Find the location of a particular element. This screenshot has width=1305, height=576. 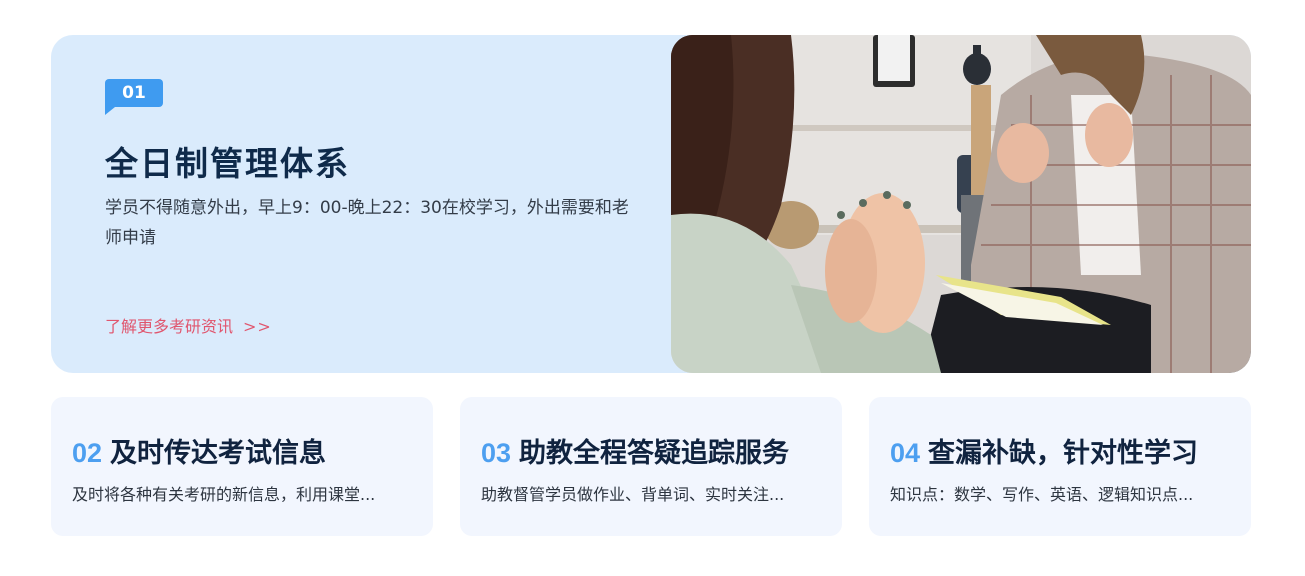

card-number: 03 is located at coordinates (496, 453).